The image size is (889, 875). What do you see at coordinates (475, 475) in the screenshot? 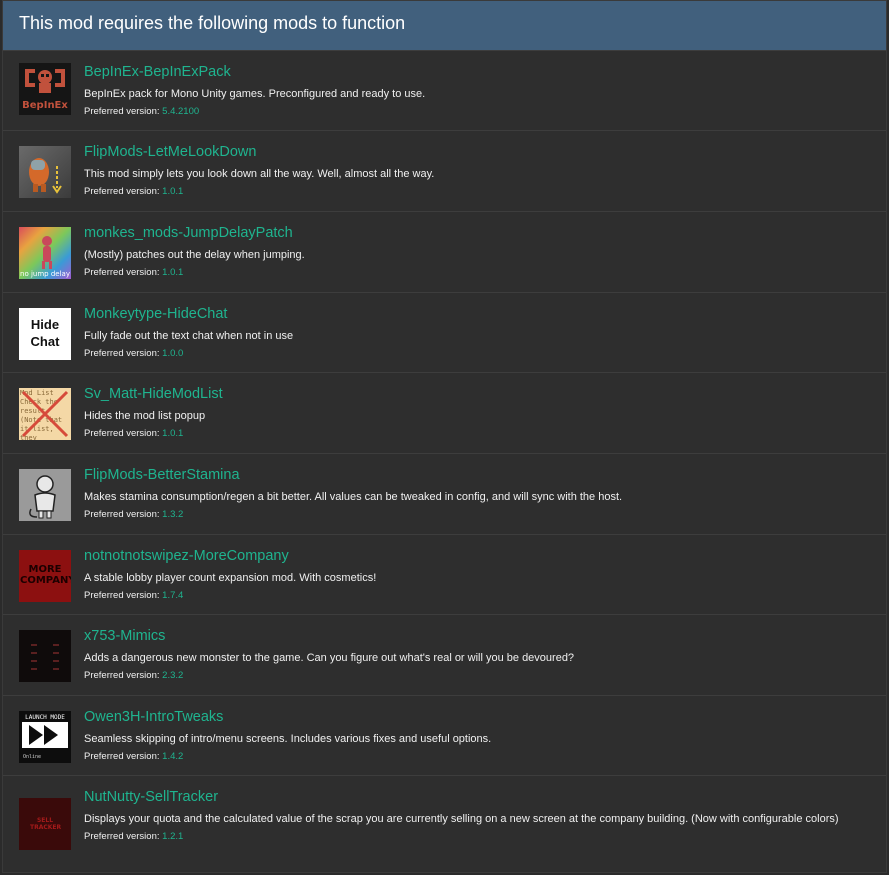
I see `mod-title: FlipMods-BetterStamina` at bounding box center [475, 475].